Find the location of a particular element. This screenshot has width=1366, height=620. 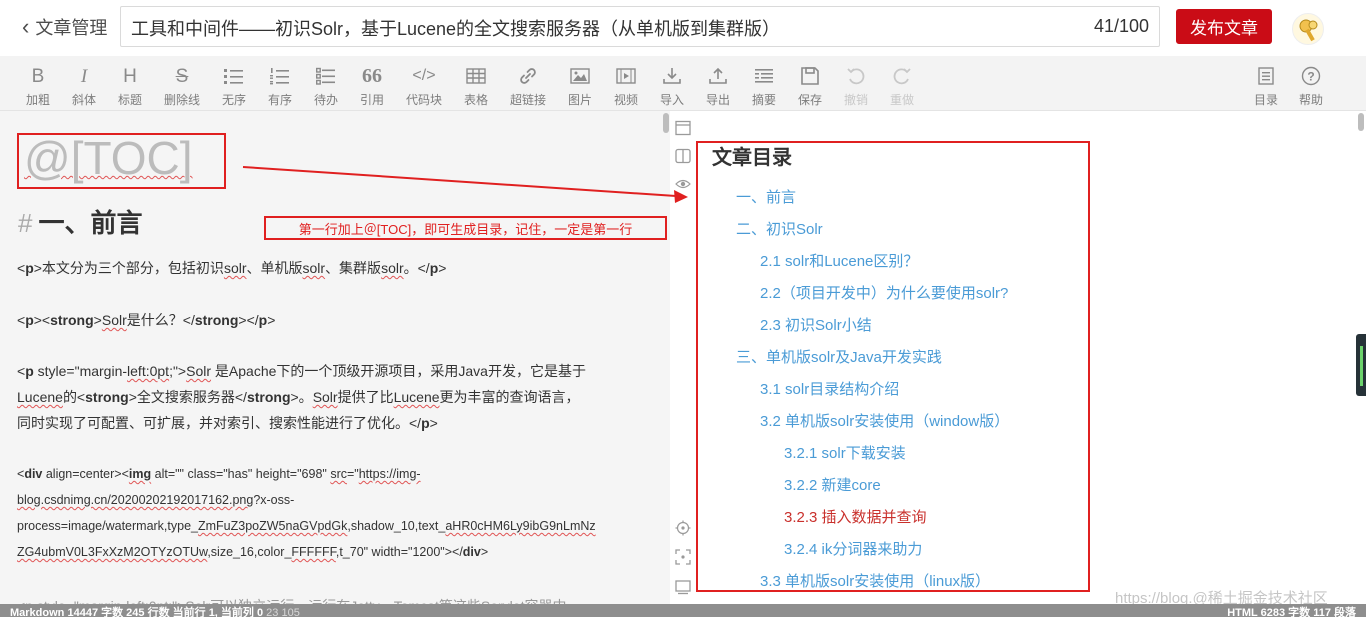

publish-button: 发布文章 is located at coordinates (1224, 26).